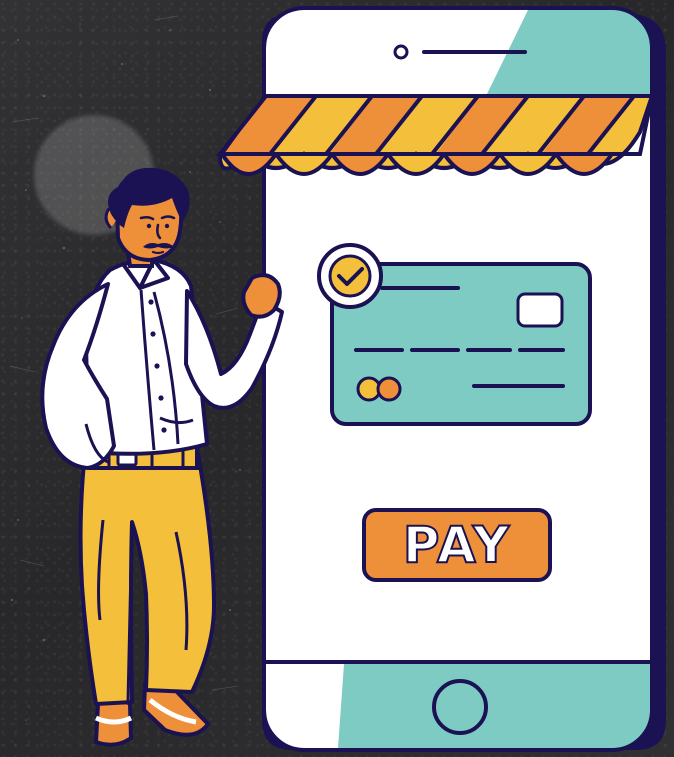  Describe the element at coordinates (435, 135) in the screenshot. I see `shop-awning-icon` at that location.